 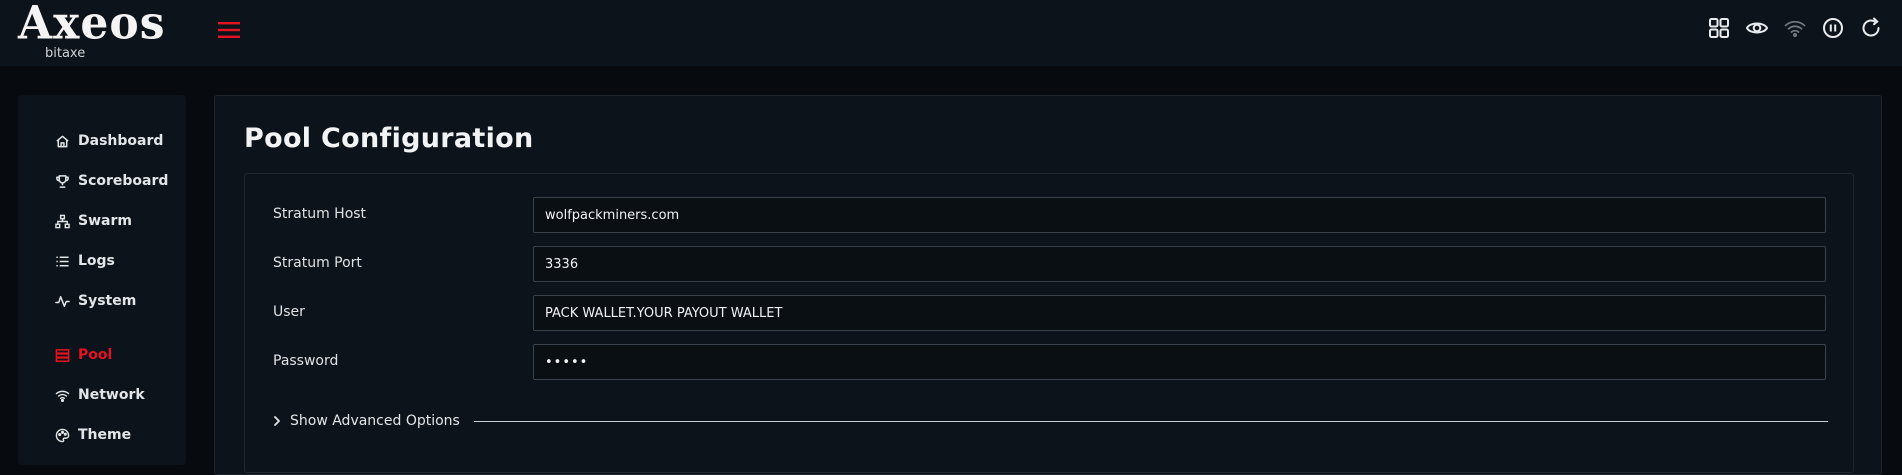 What do you see at coordinates (1179, 313) in the screenshot?
I see `user-input` at bounding box center [1179, 313].